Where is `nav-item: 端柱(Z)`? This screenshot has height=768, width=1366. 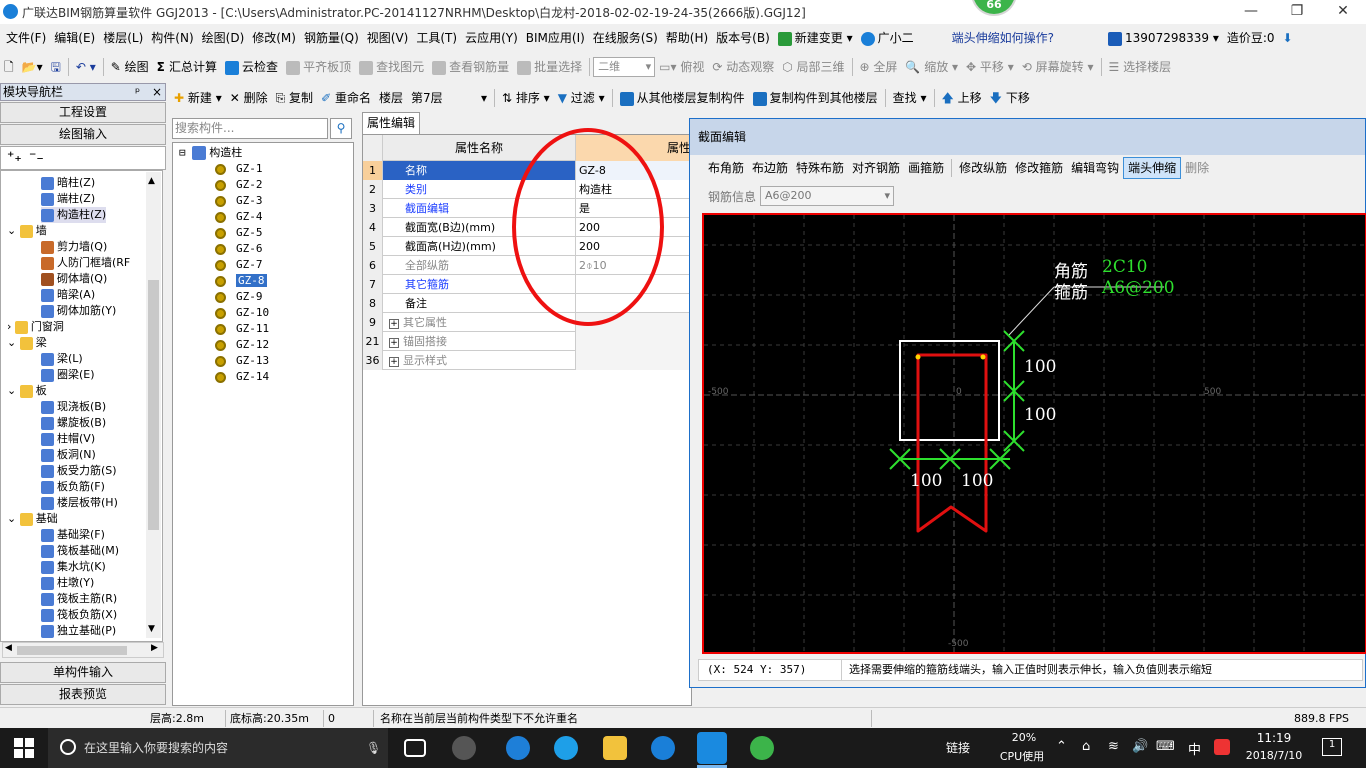 nav-item: 端柱(Z) is located at coordinates (68, 199).